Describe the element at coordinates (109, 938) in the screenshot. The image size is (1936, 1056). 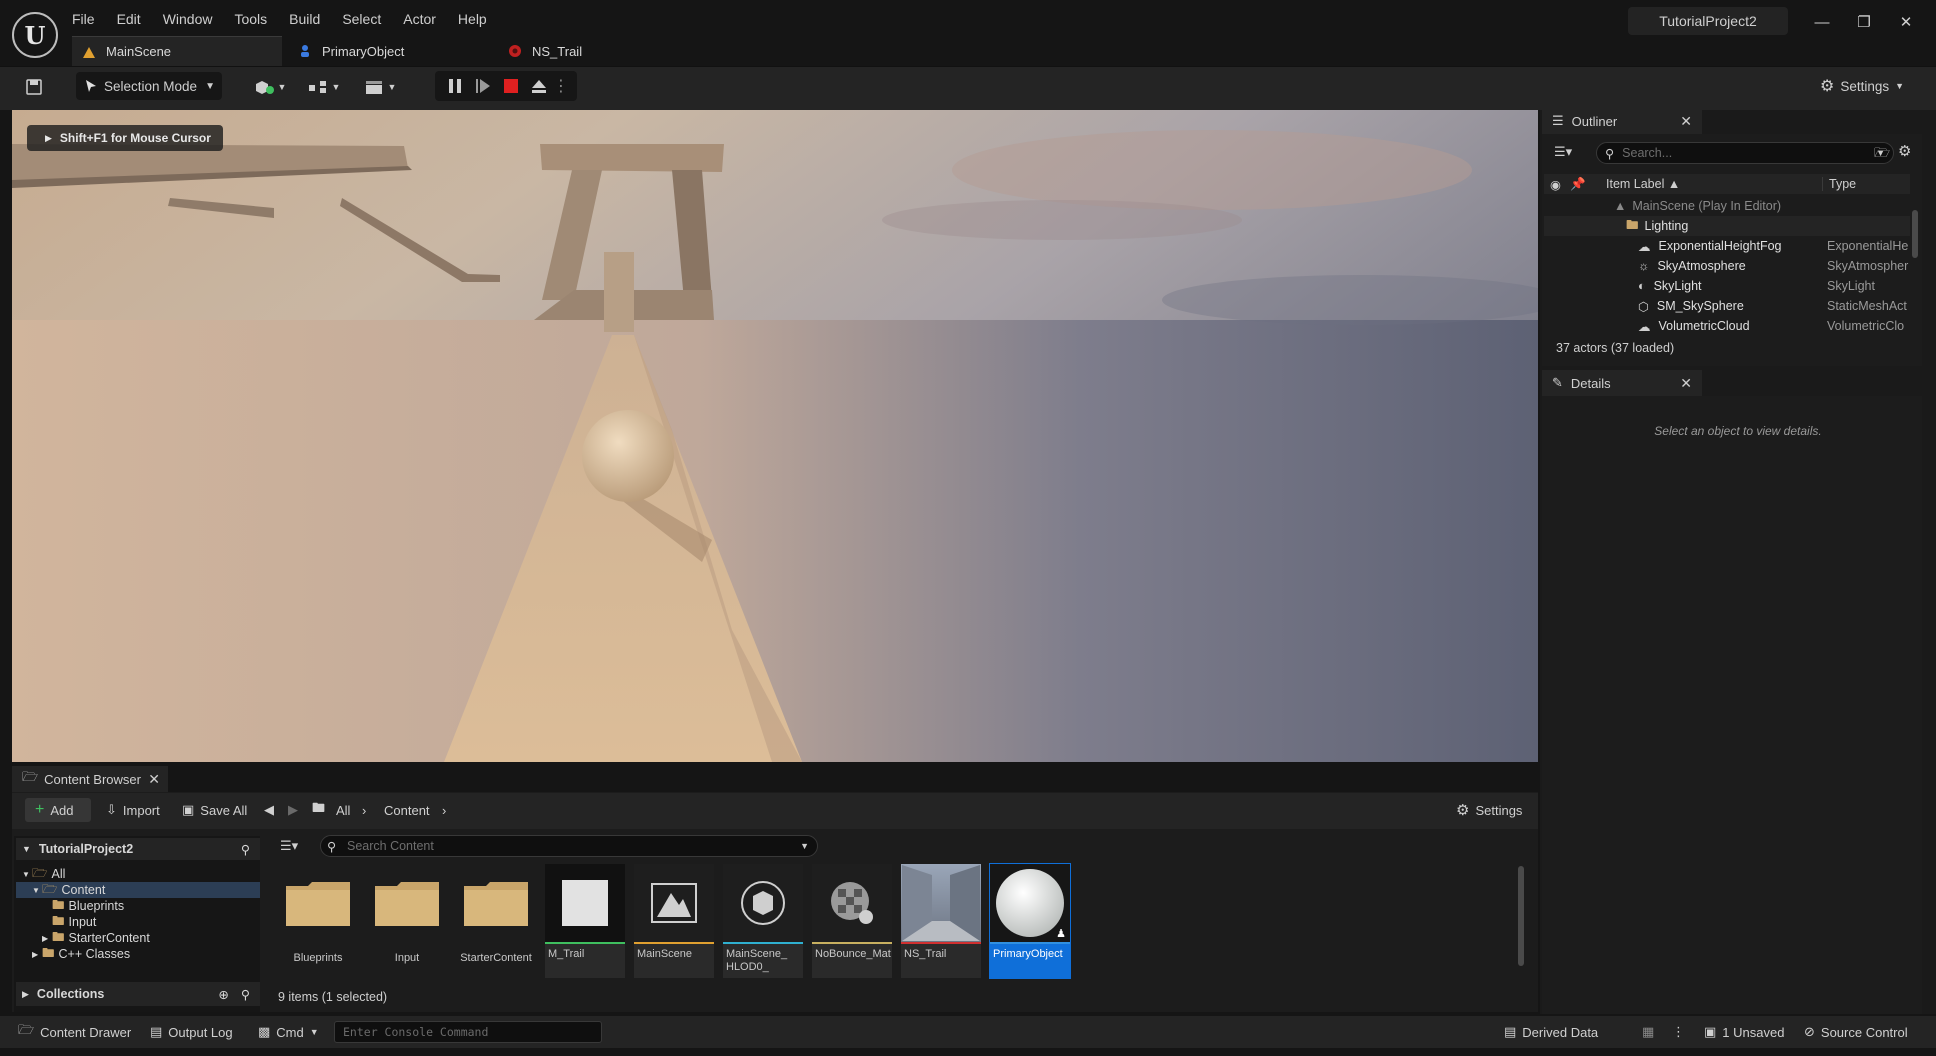
I see `tree-label: StarterContent` at that location.